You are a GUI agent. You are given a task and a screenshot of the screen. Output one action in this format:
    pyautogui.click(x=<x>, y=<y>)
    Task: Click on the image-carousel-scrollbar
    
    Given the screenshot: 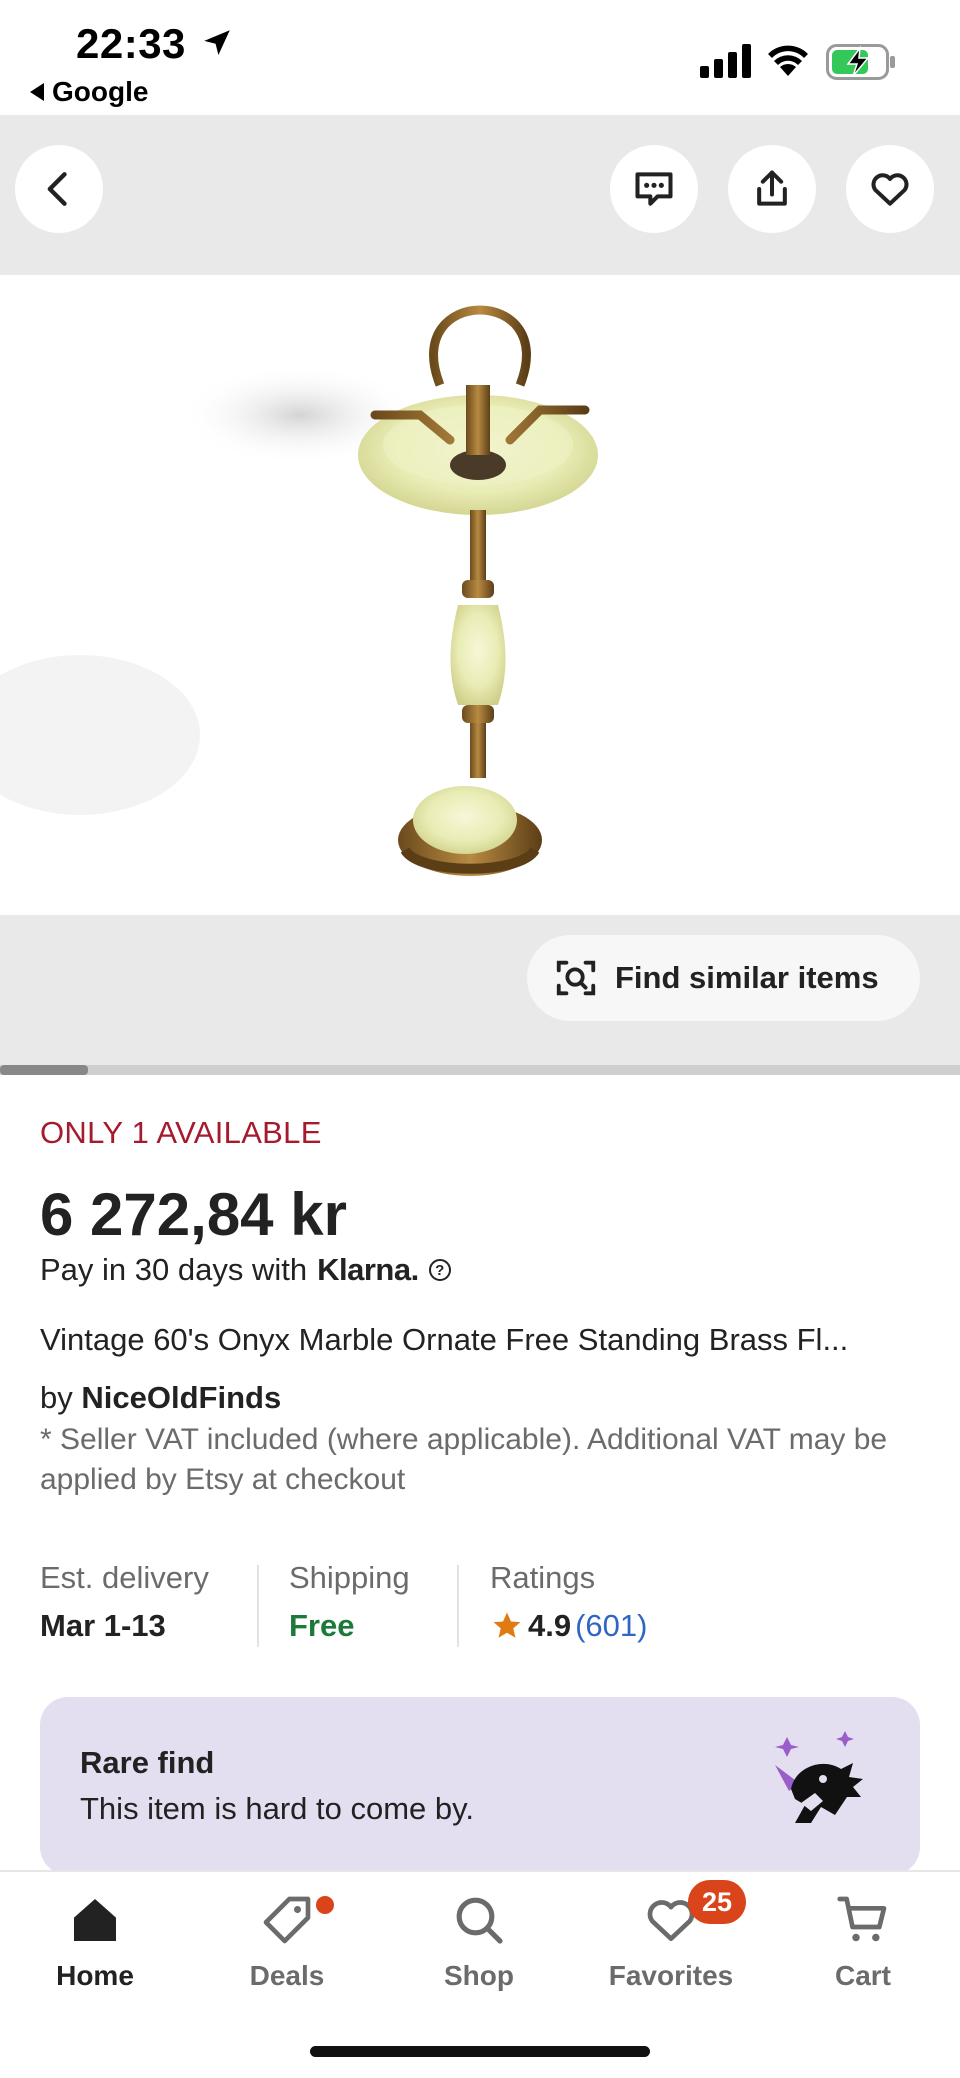 What is the action you would take?
    pyautogui.click(x=480, y=1070)
    